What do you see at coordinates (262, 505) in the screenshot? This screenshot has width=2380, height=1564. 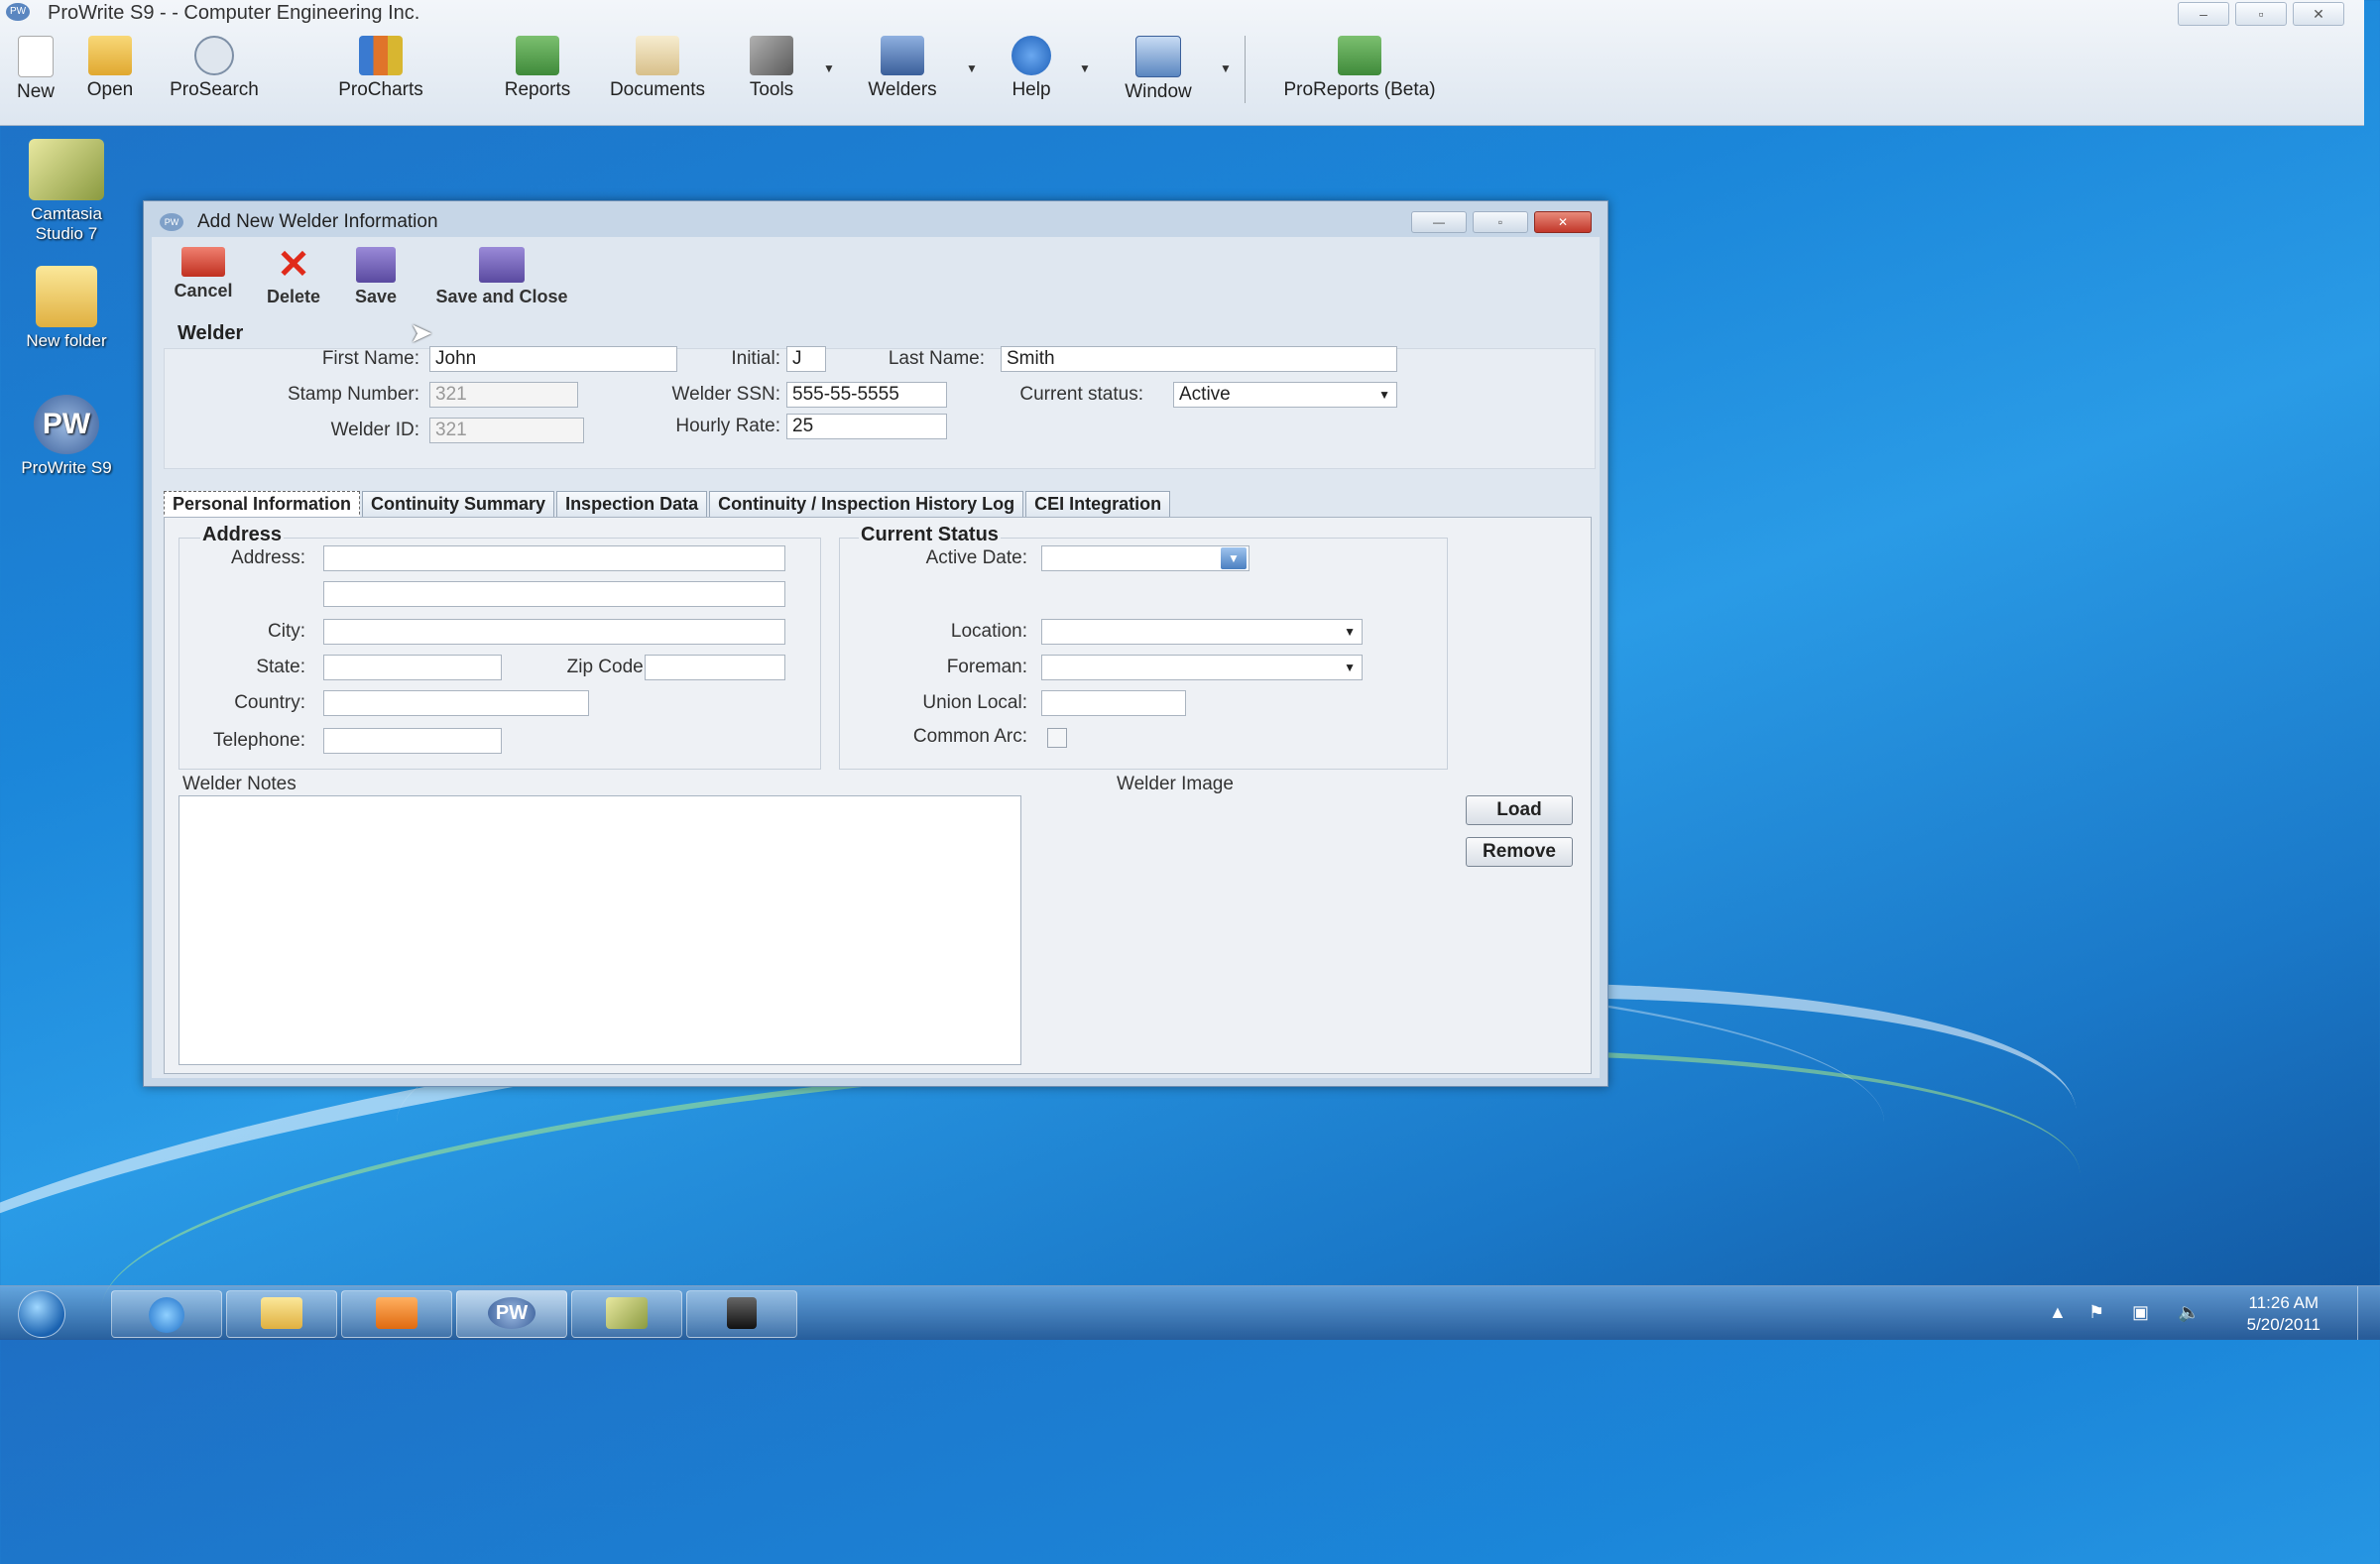 I see `tab-personal-information: Personal Information` at bounding box center [262, 505].